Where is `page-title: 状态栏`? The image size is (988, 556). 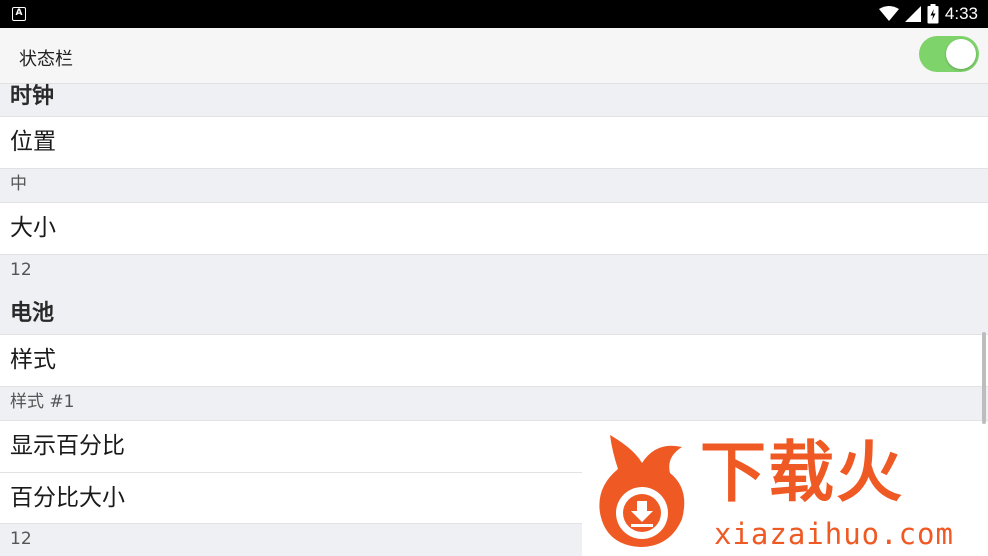
page-title: 状态栏 is located at coordinates (46, 59).